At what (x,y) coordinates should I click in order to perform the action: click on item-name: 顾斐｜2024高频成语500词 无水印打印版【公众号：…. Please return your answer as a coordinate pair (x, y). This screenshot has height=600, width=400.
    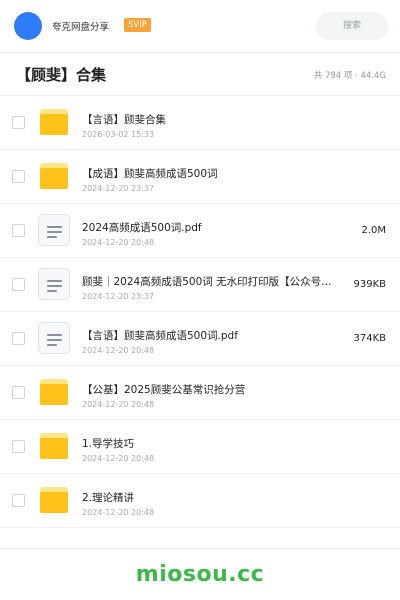
    Looking at the image, I should click on (207, 282).